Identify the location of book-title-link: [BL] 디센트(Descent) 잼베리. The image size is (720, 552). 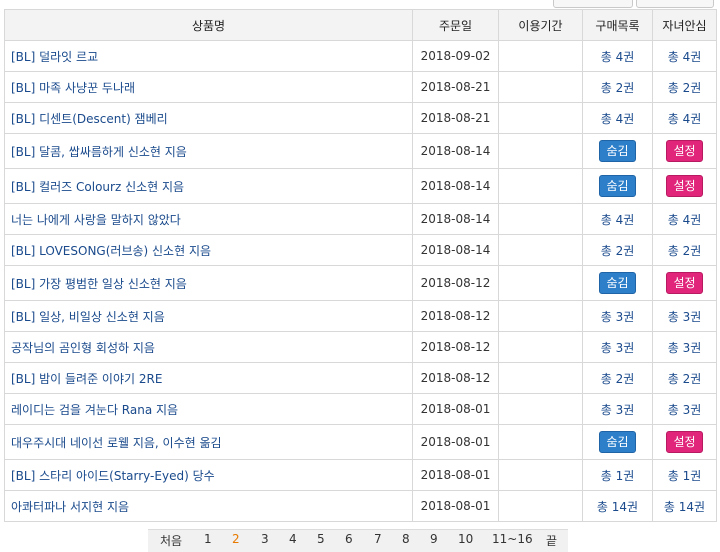
(89, 119).